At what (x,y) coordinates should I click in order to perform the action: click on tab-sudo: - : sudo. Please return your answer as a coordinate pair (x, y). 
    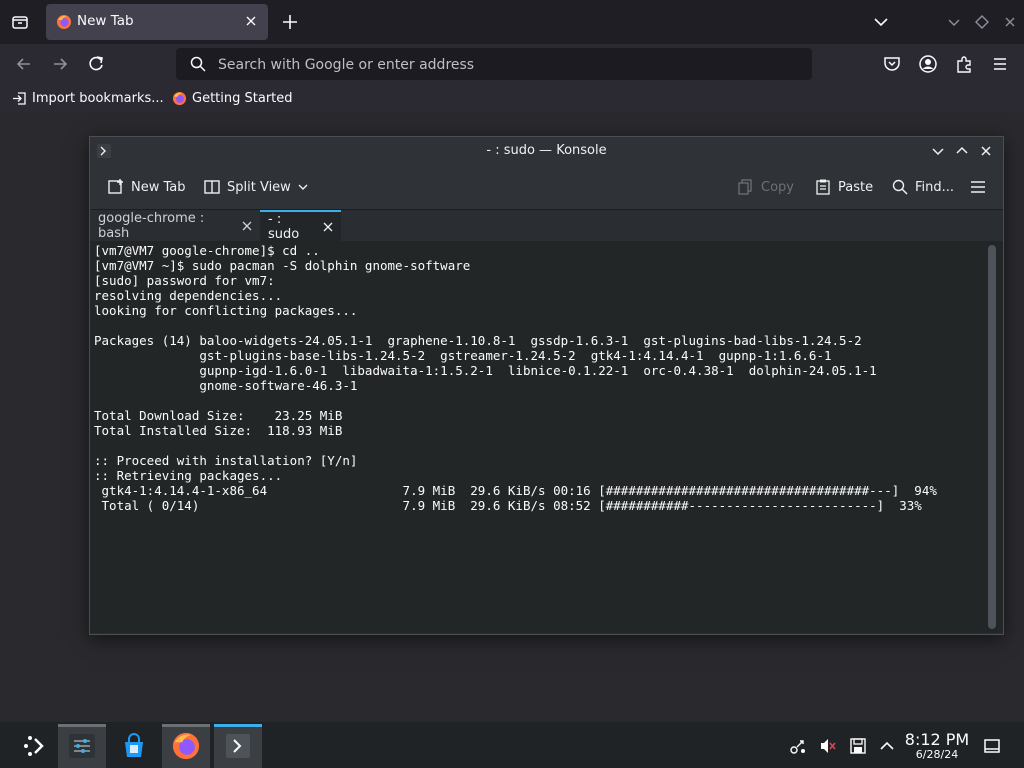
    Looking at the image, I should click on (300, 226).